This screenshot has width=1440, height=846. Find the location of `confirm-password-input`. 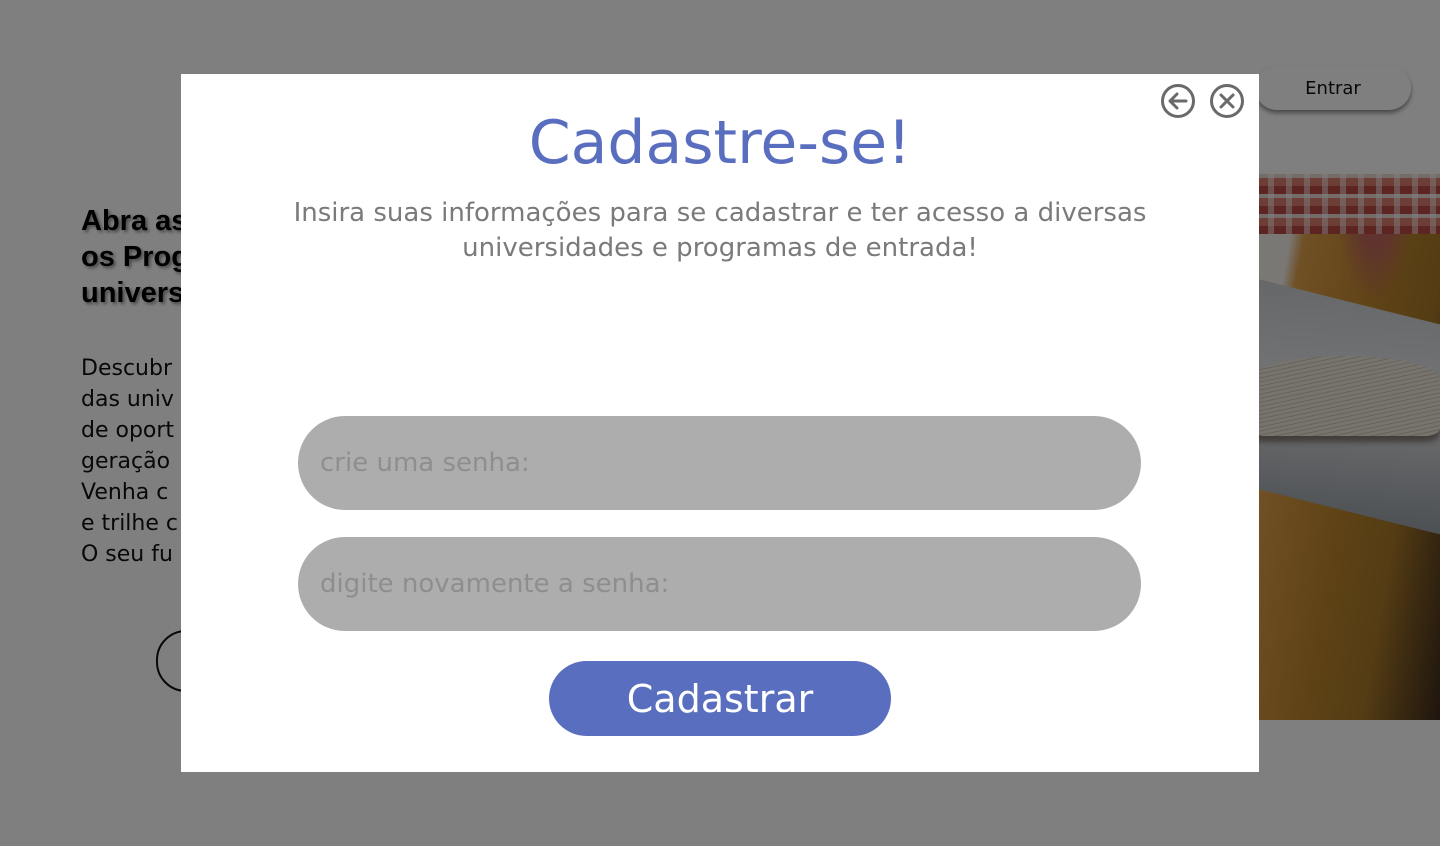

confirm-password-input is located at coordinates (719, 584).